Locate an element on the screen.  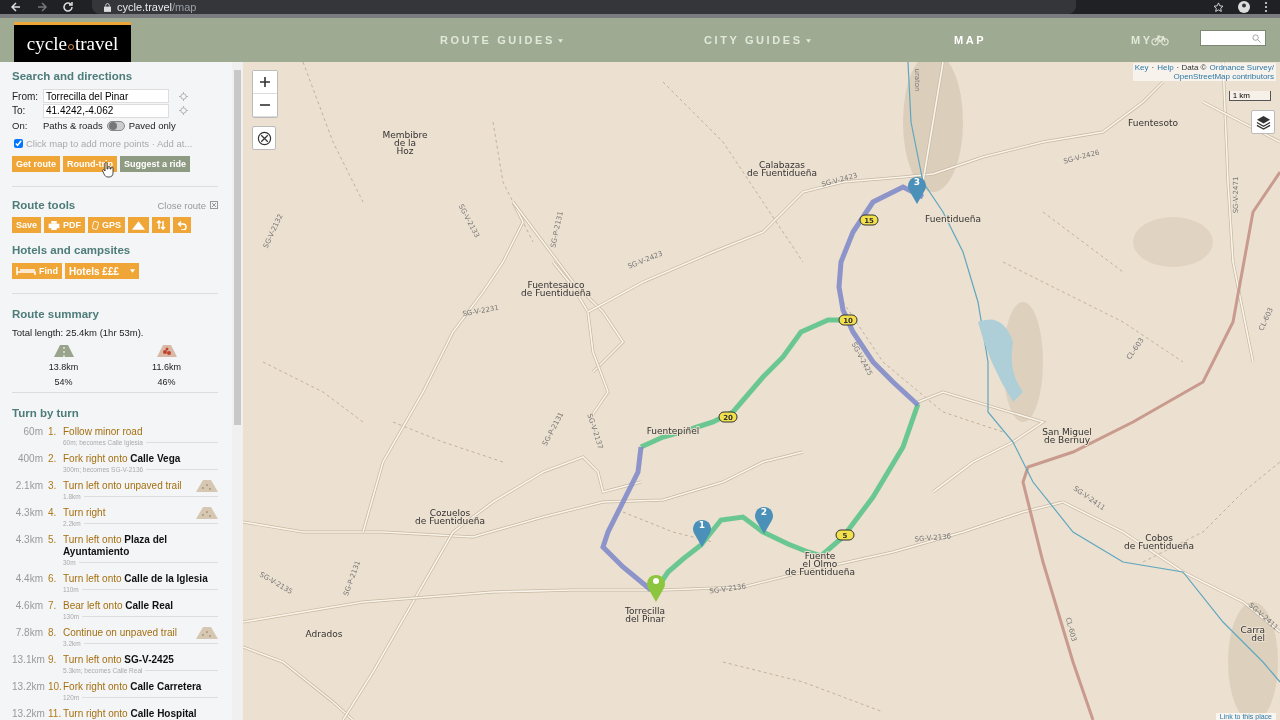
gps-button: GPS is located at coordinates (107, 225).